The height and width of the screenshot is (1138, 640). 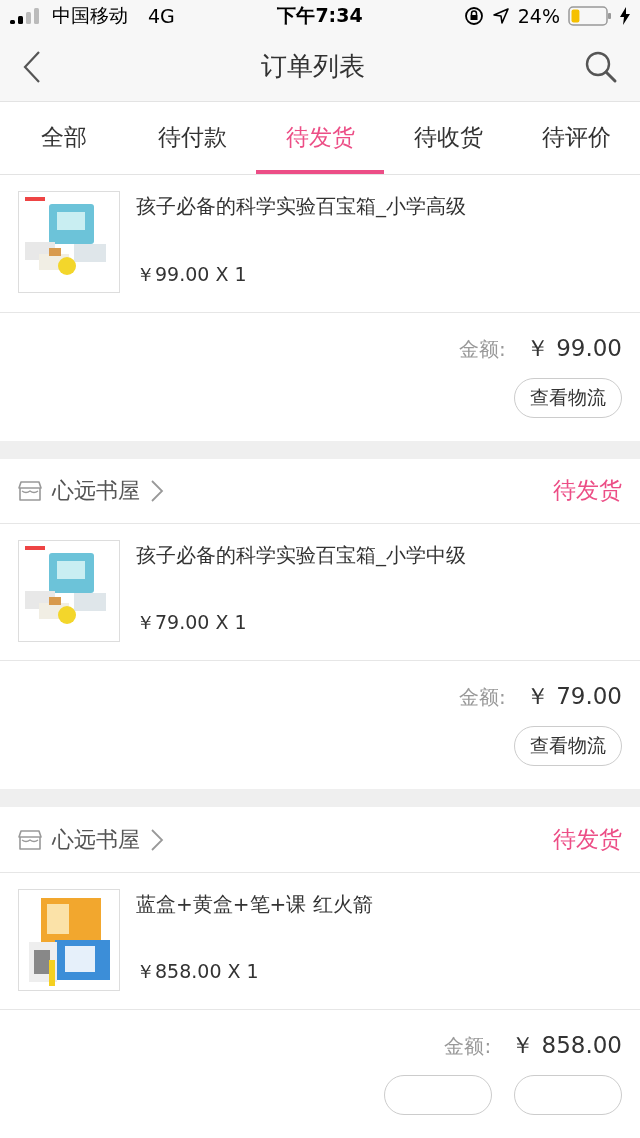 What do you see at coordinates (500, 16) in the screenshot?
I see `location-arrow-icon` at bounding box center [500, 16].